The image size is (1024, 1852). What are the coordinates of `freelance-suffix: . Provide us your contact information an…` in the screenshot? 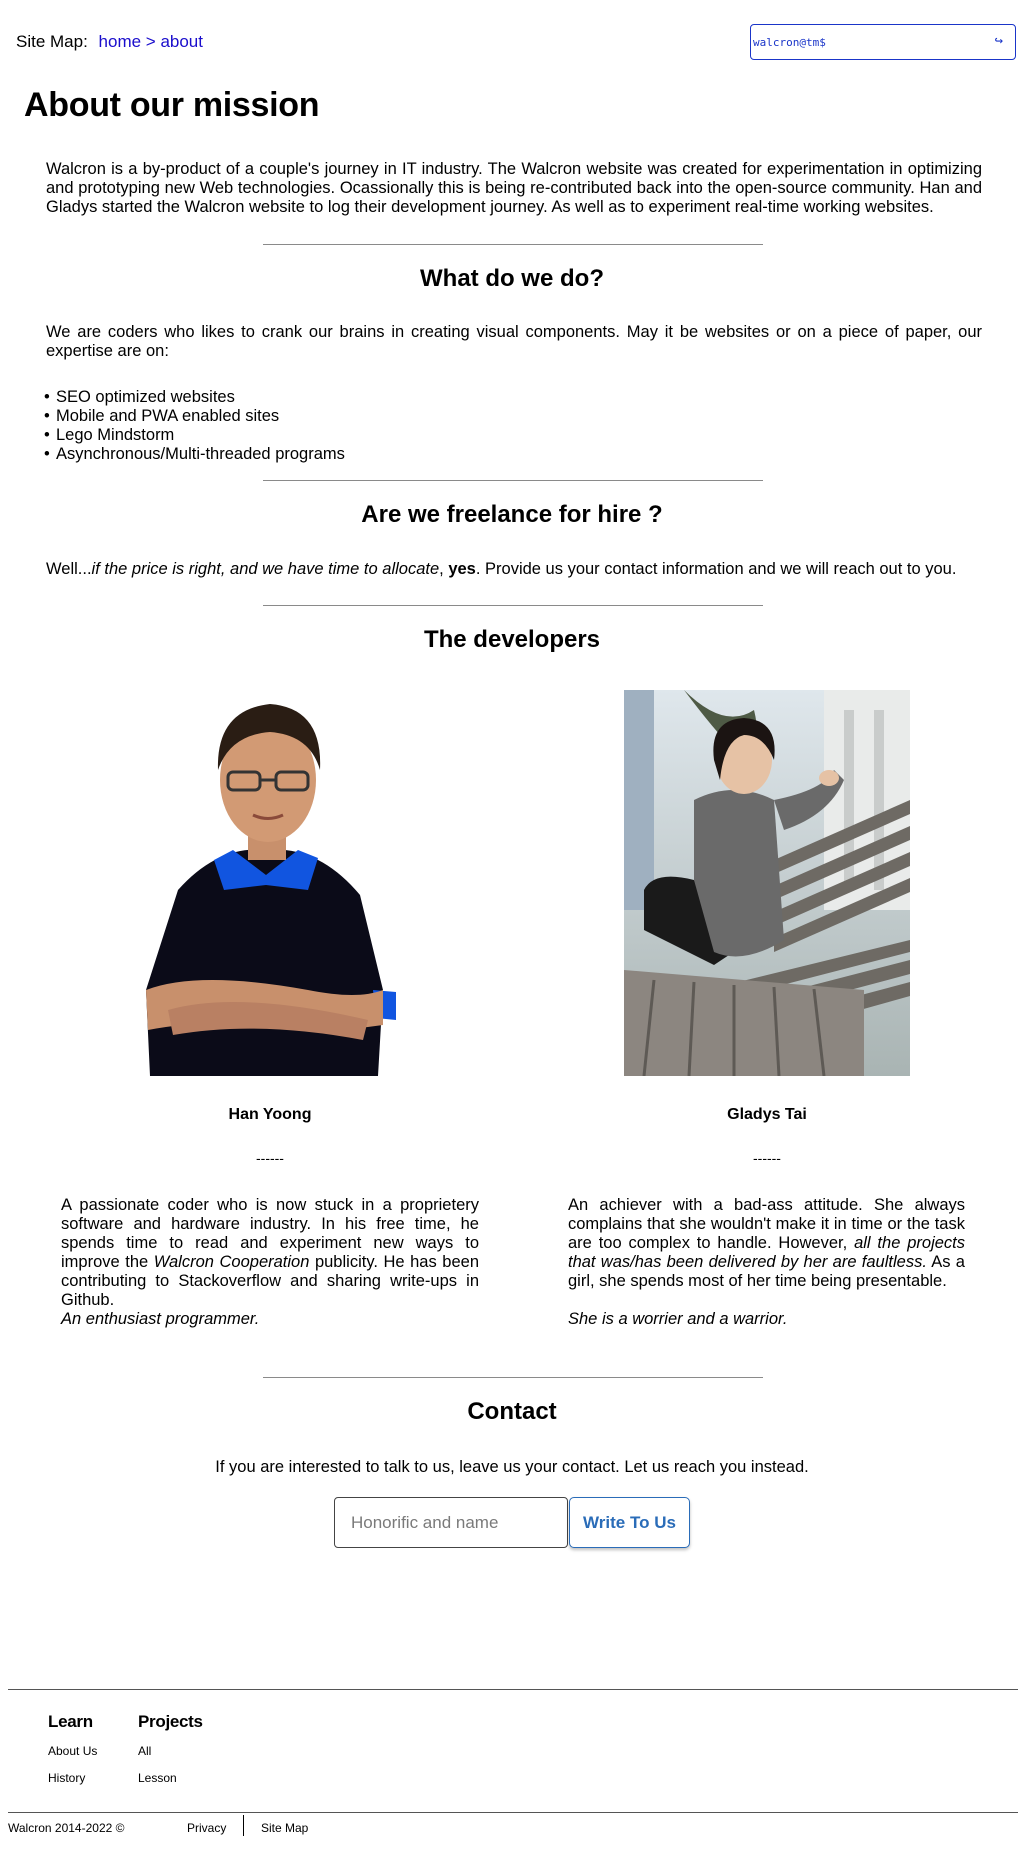 It's located at (716, 569).